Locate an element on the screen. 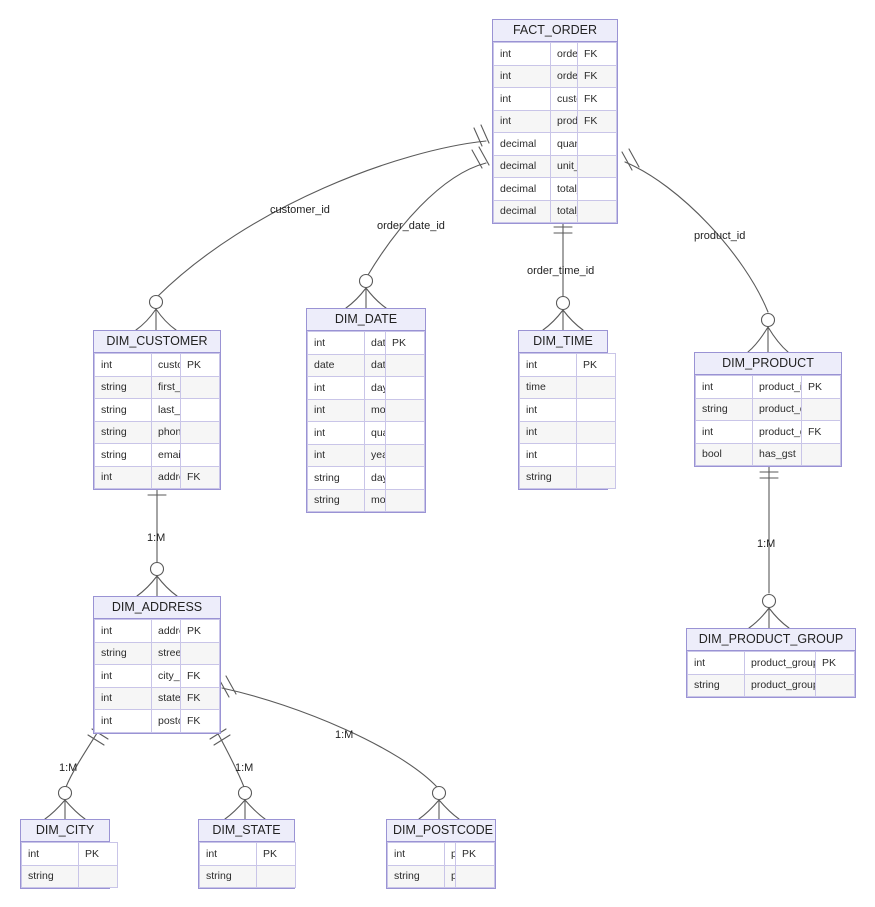 The height and width of the screenshot is (907, 875). entity-column-row: stringproduct_description is located at coordinates (768, 409).